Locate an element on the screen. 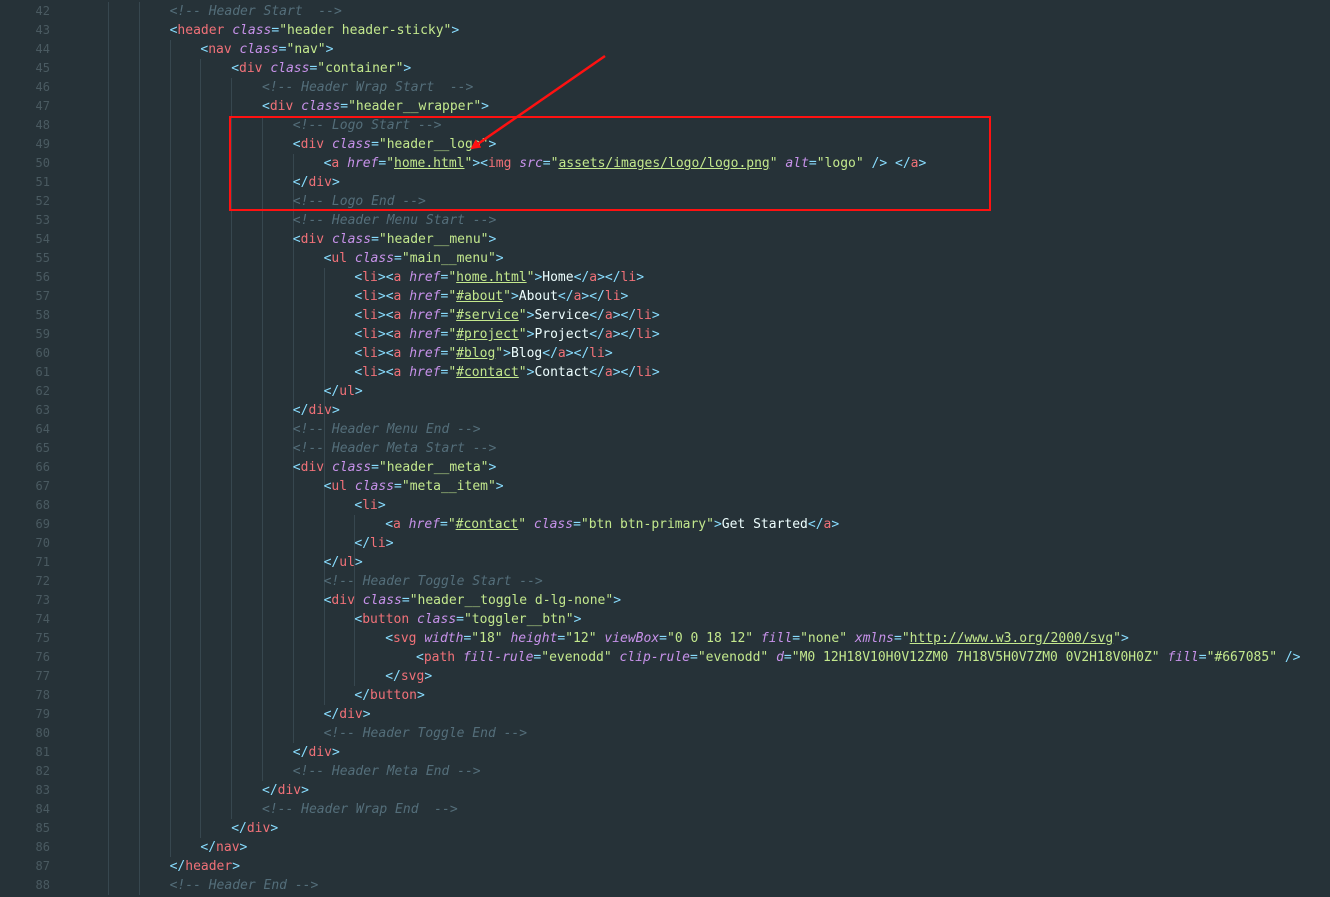  code-token: ul is located at coordinates (347, 562).